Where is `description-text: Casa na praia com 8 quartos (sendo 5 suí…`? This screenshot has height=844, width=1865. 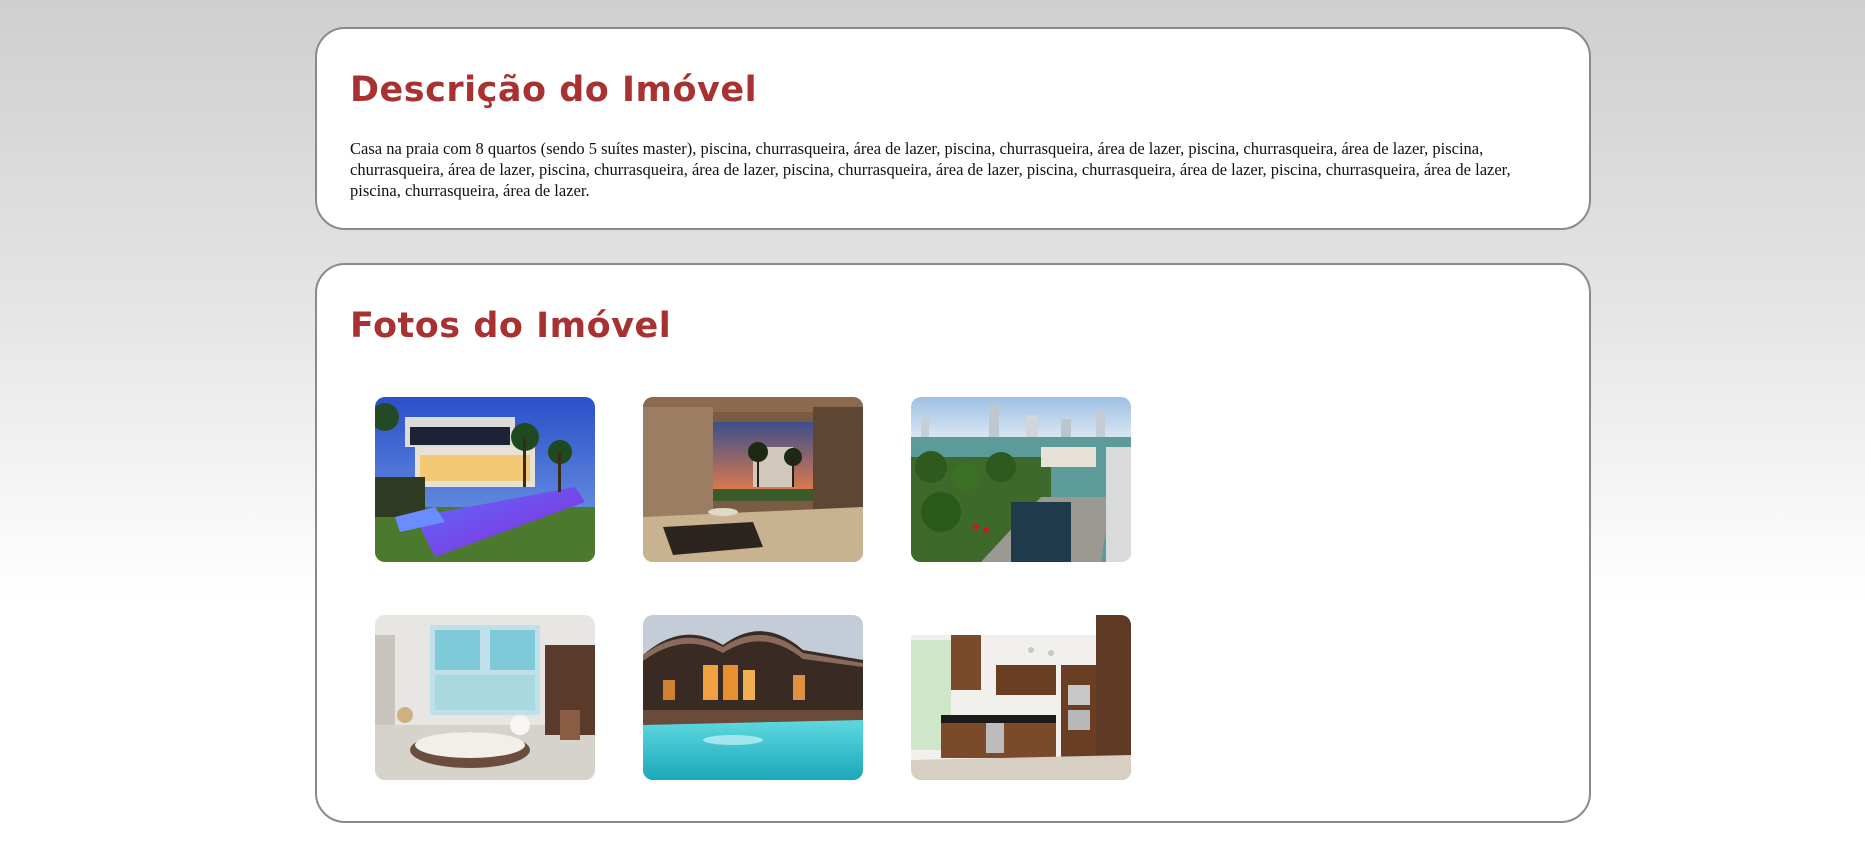 description-text: Casa na praia com 8 quartos (sendo 5 suí… is located at coordinates (930, 169).